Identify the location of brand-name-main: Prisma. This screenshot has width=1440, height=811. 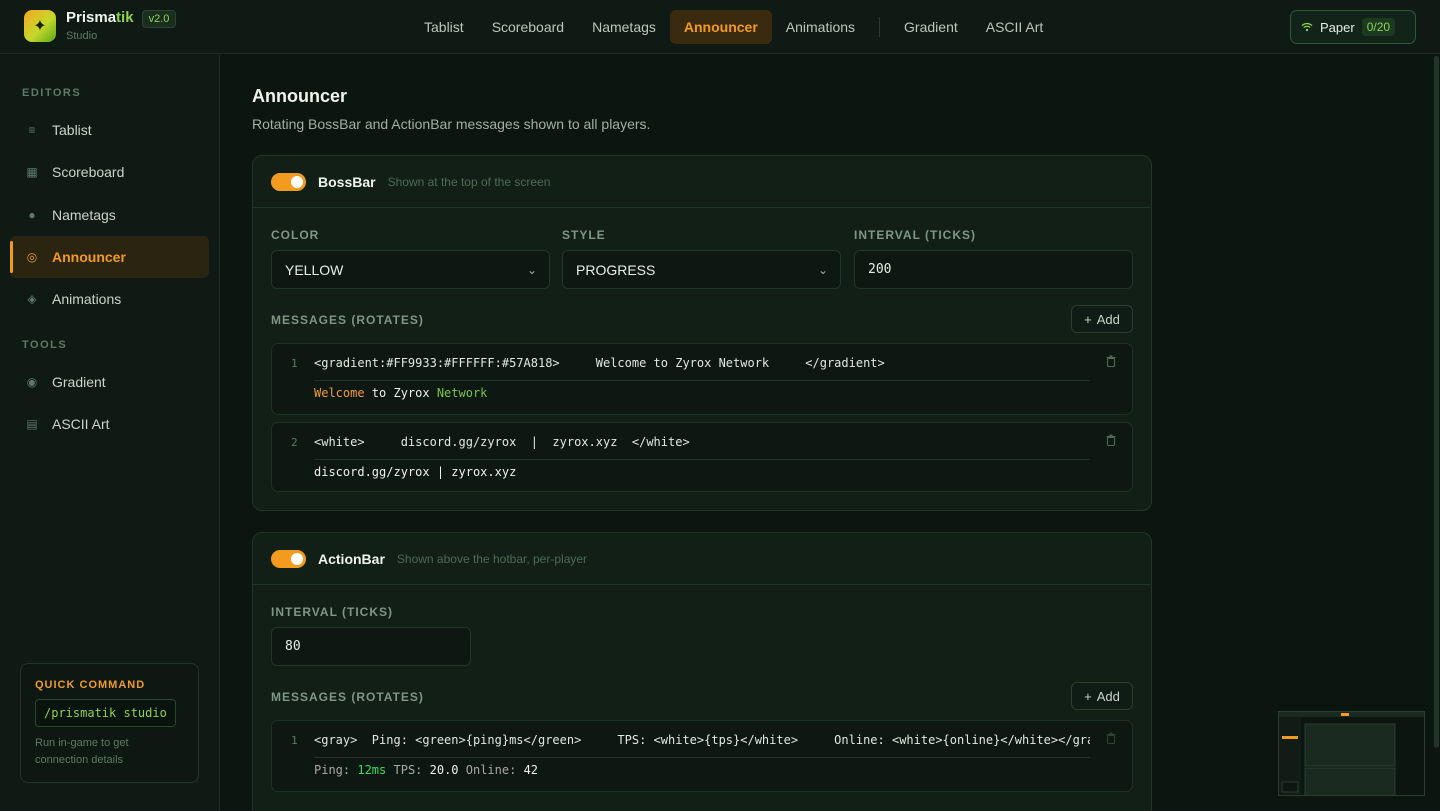
(91, 17).